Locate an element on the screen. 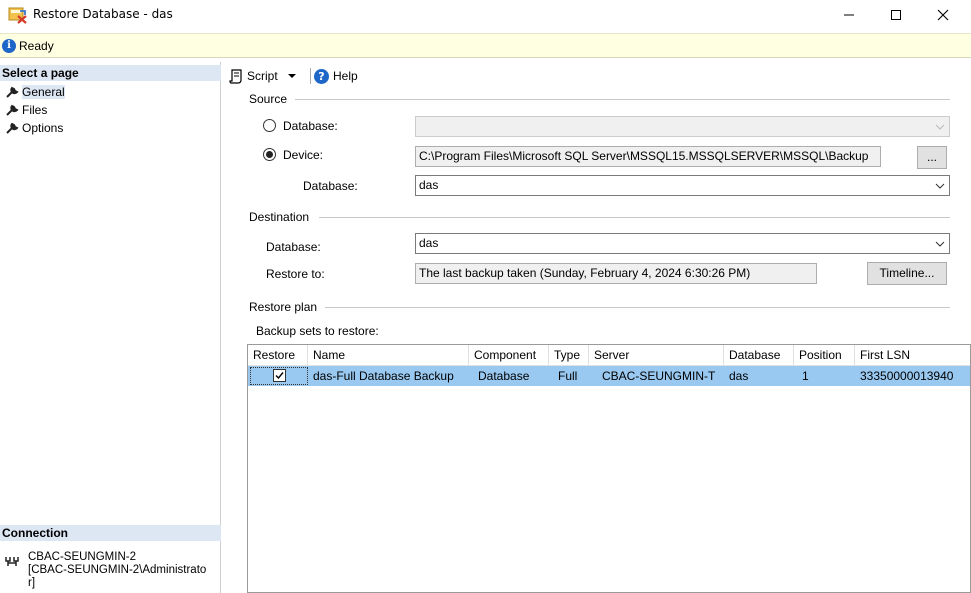 Image resolution: width=971 pixels, height=593 pixels. help-button: ? Help is located at coordinates (336, 76).